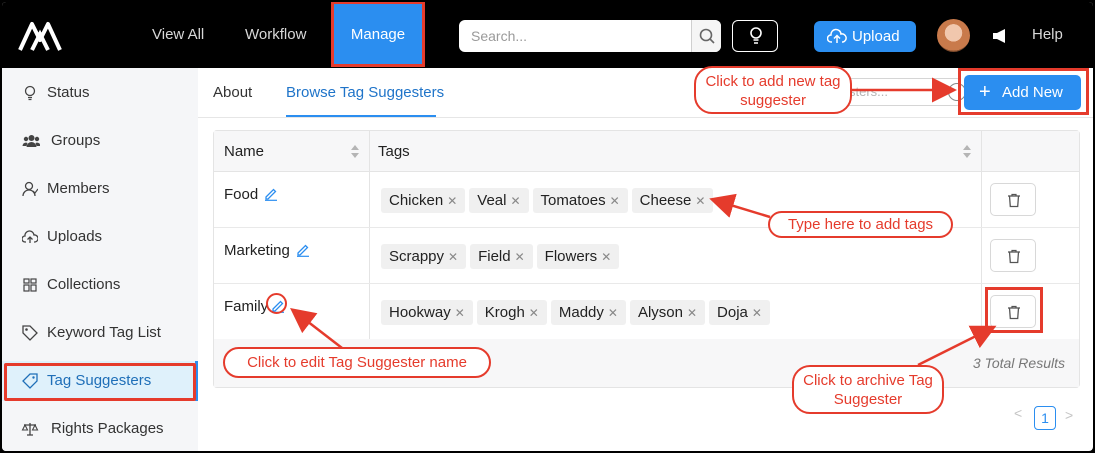 Image resolution: width=1095 pixels, height=453 pixels. I want to click on tag-label: Flowers, so click(571, 256).